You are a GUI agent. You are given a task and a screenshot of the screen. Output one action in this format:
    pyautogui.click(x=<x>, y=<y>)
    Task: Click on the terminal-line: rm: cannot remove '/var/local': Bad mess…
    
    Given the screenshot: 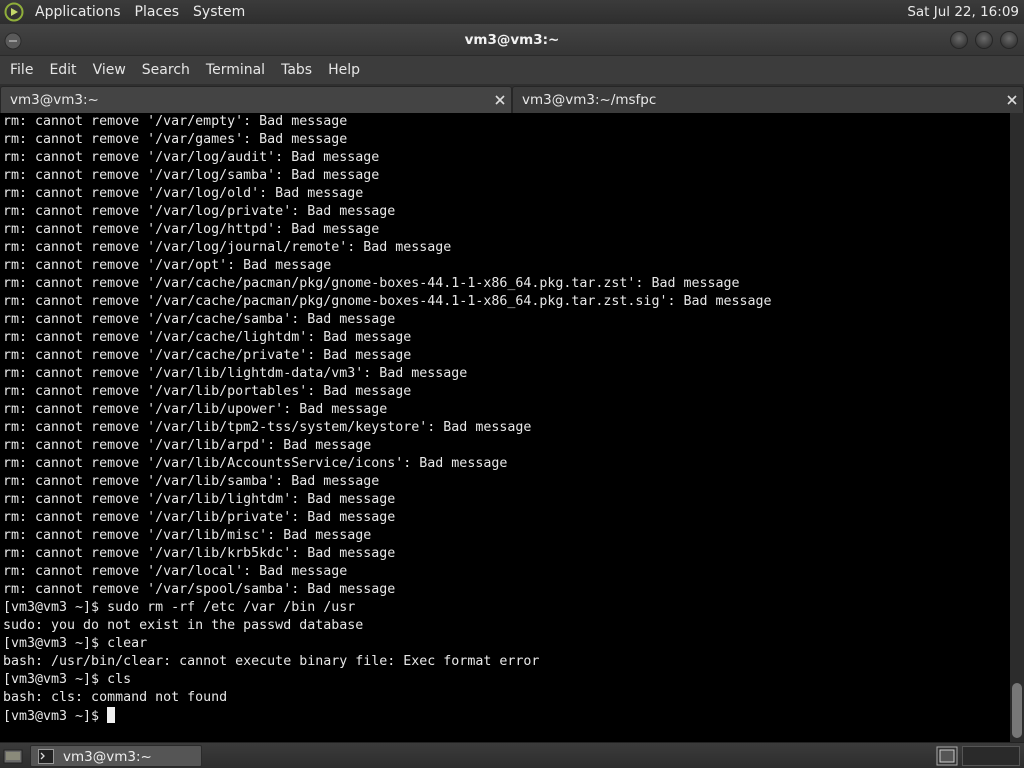 What is the action you would take?
    pyautogui.click(x=175, y=571)
    